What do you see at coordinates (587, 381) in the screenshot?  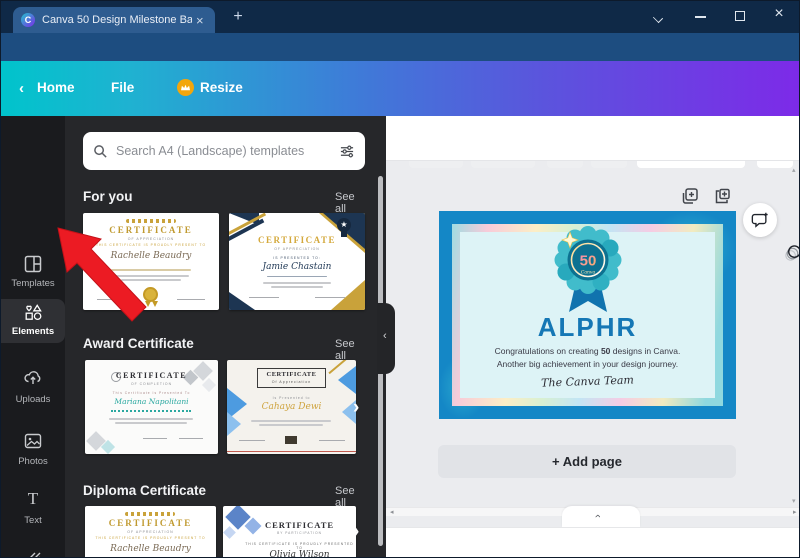 I see `design-signature: The Canva Team` at bounding box center [587, 381].